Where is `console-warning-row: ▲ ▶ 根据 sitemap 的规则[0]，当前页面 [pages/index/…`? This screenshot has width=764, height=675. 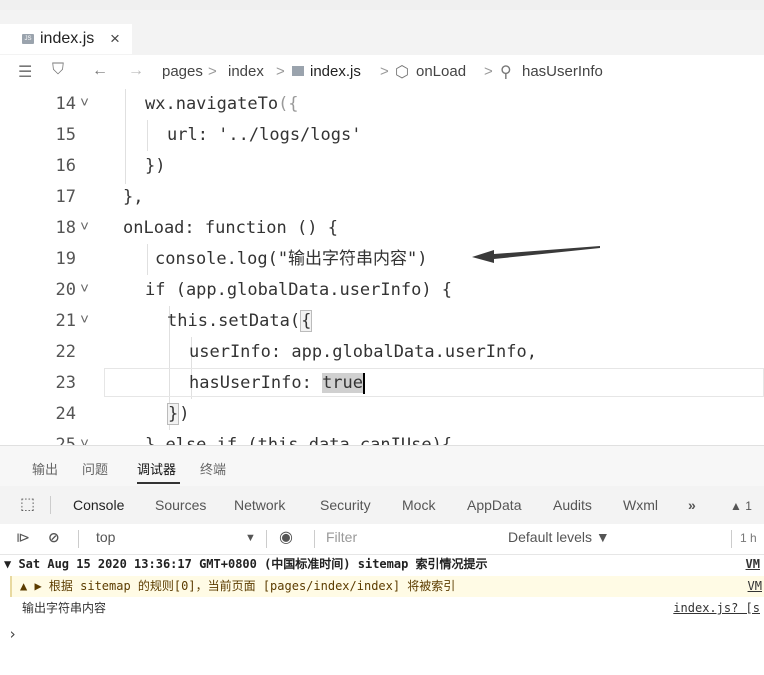 console-warning-row: ▲ ▶ 根据 sitemap 的规则[0]，当前页面 [pages/index/… is located at coordinates (387, 586).